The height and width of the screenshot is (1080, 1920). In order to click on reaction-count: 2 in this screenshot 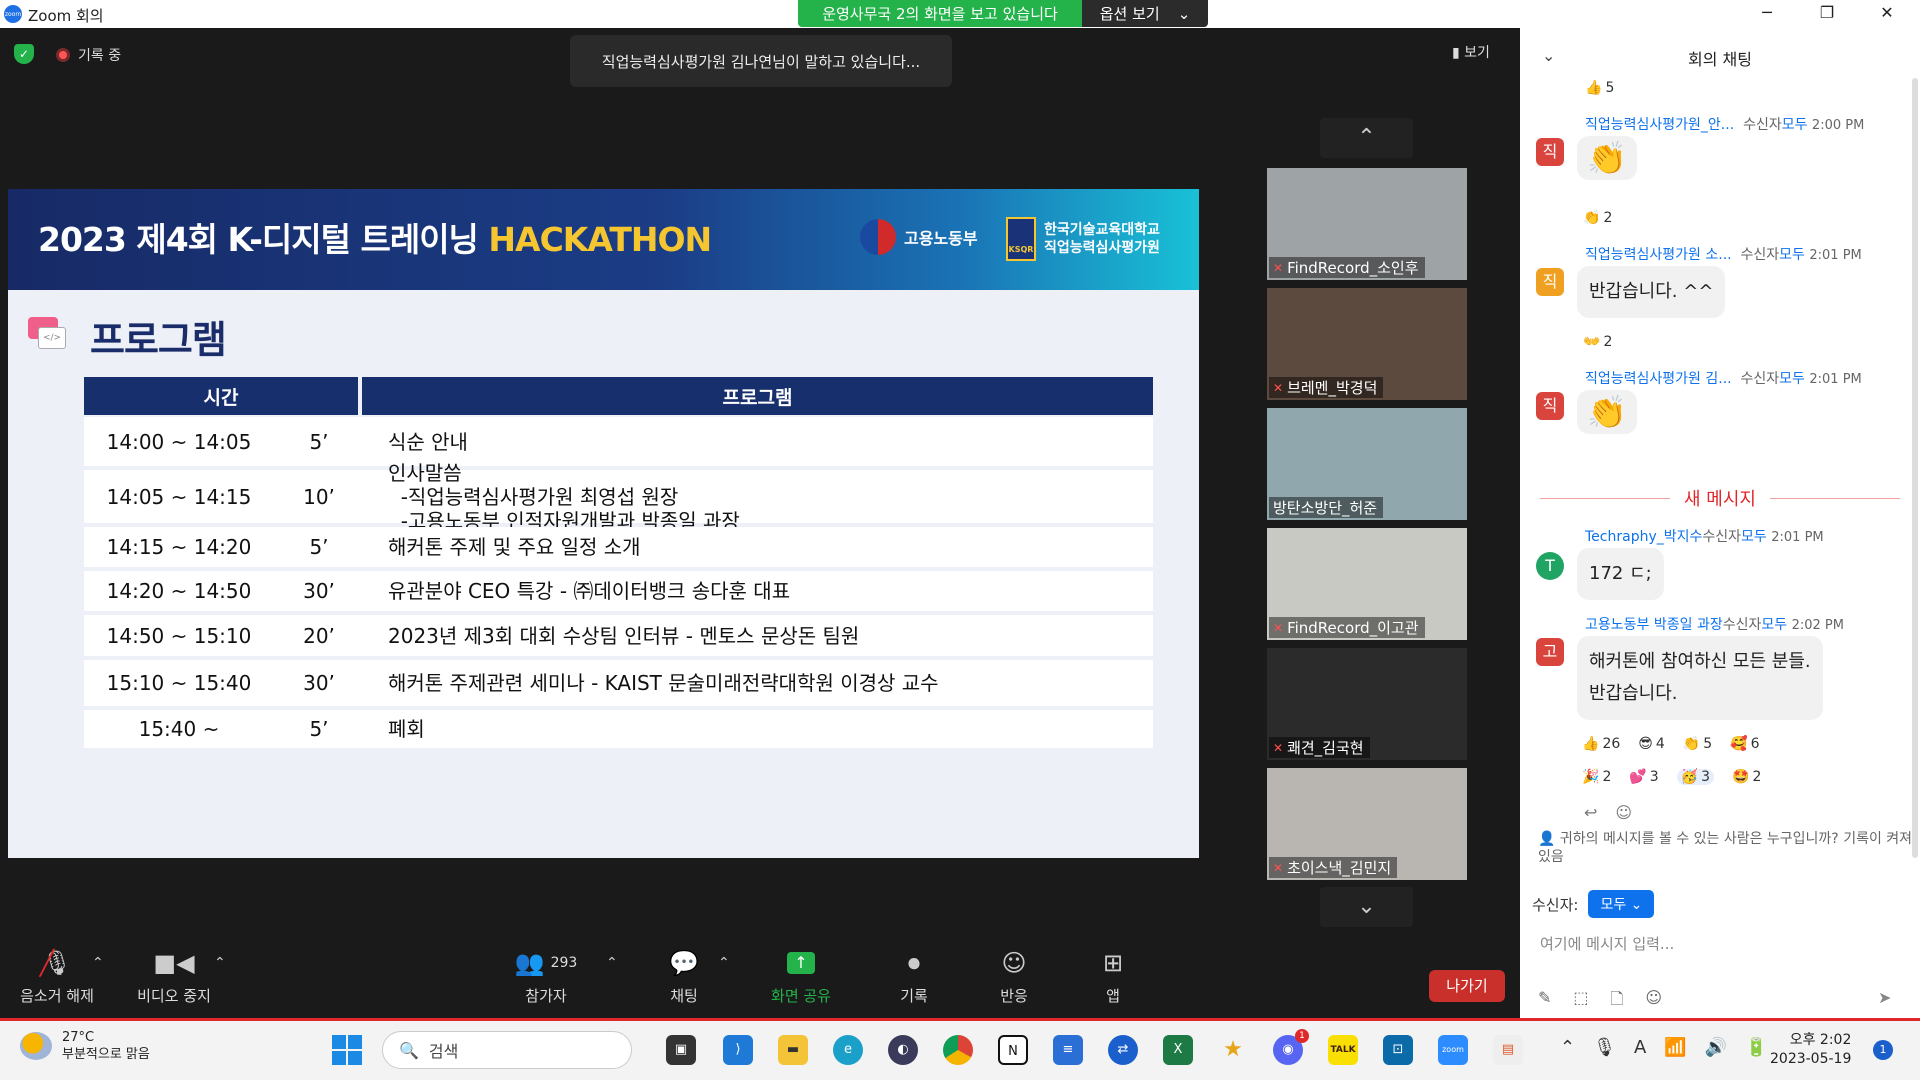, I will do `click(1608, 218)`.